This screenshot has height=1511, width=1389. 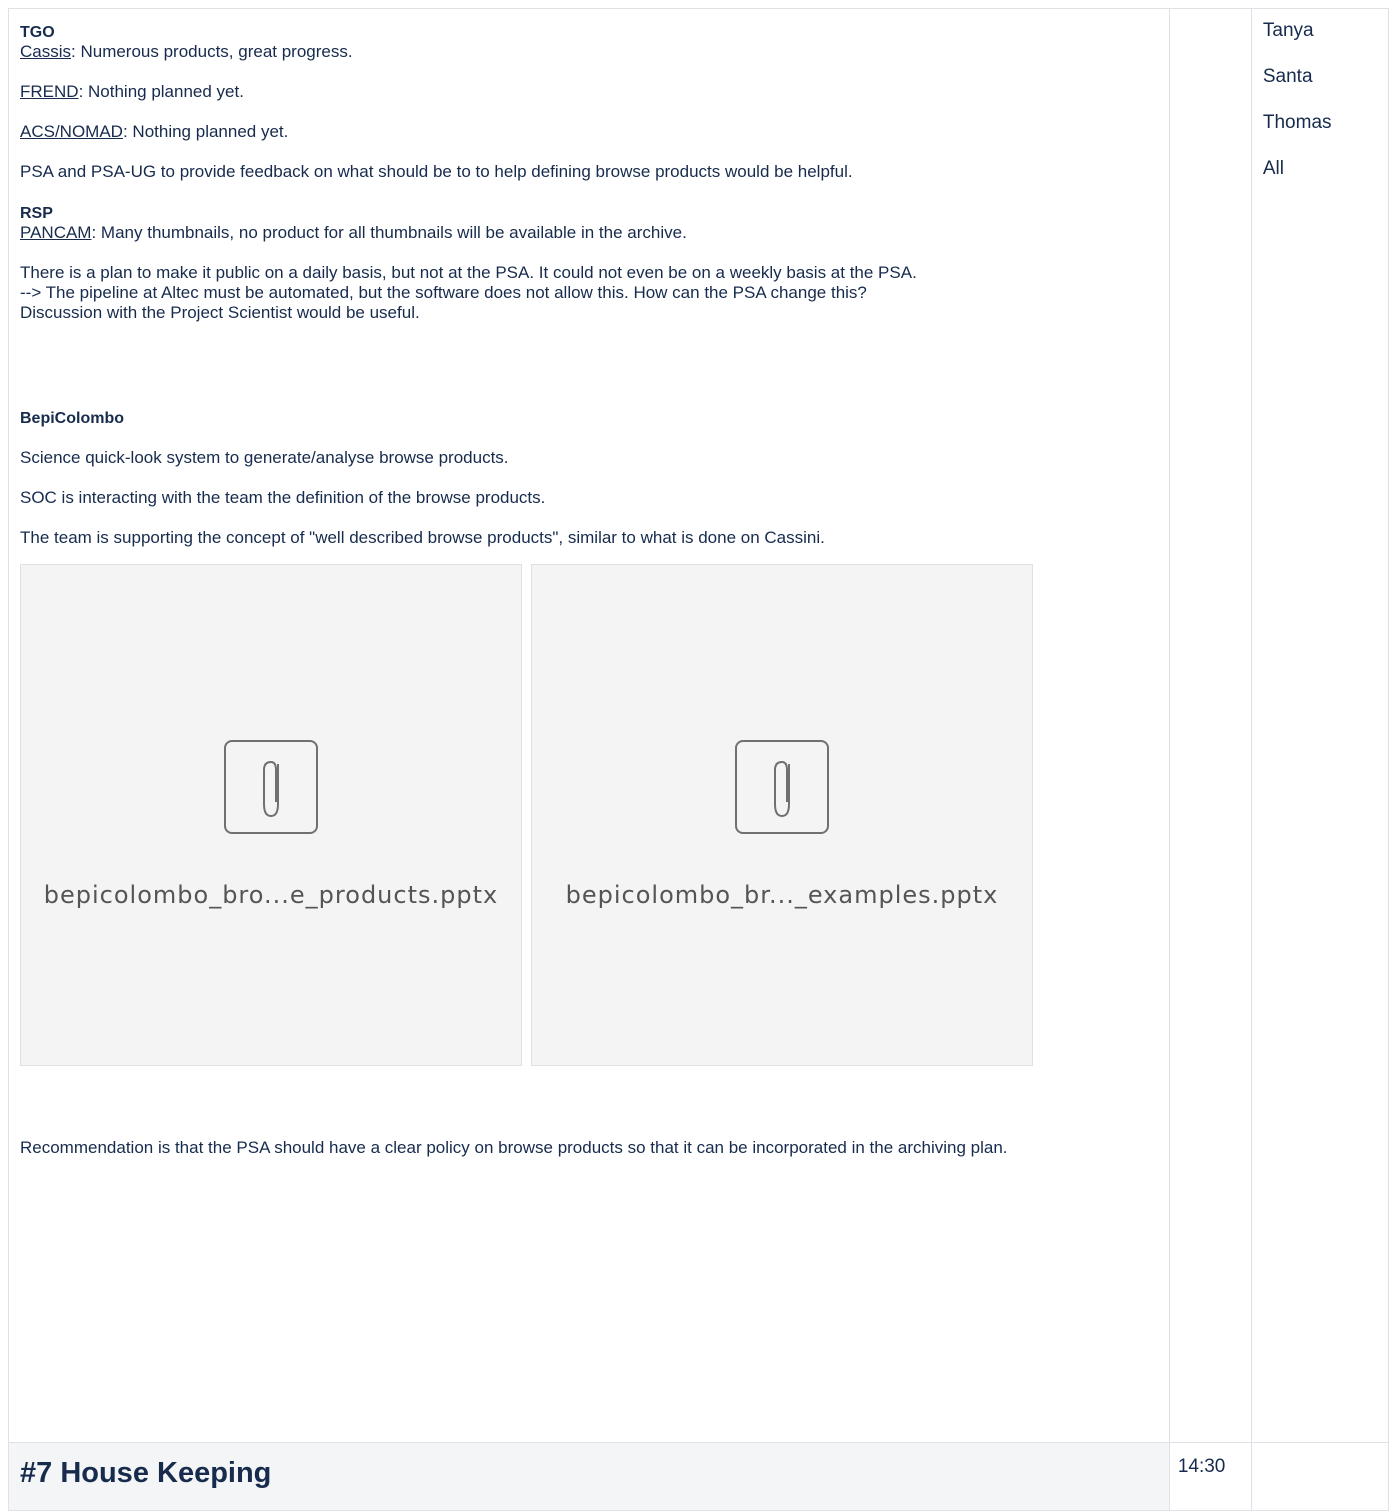 What do you see at coordinates (212, 51) in the screenshot?
I see `cassis-text: : Numerous products, great progress.` at bounding box center [212, 51].